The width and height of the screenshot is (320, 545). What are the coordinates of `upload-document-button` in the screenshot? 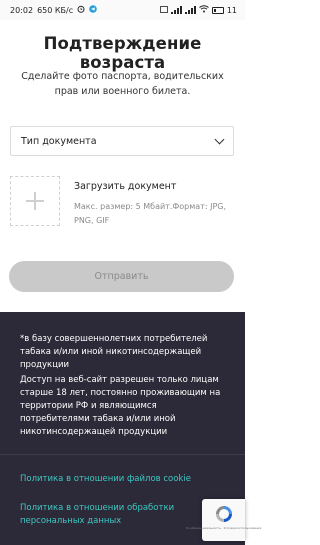 It's located at (35, 201).